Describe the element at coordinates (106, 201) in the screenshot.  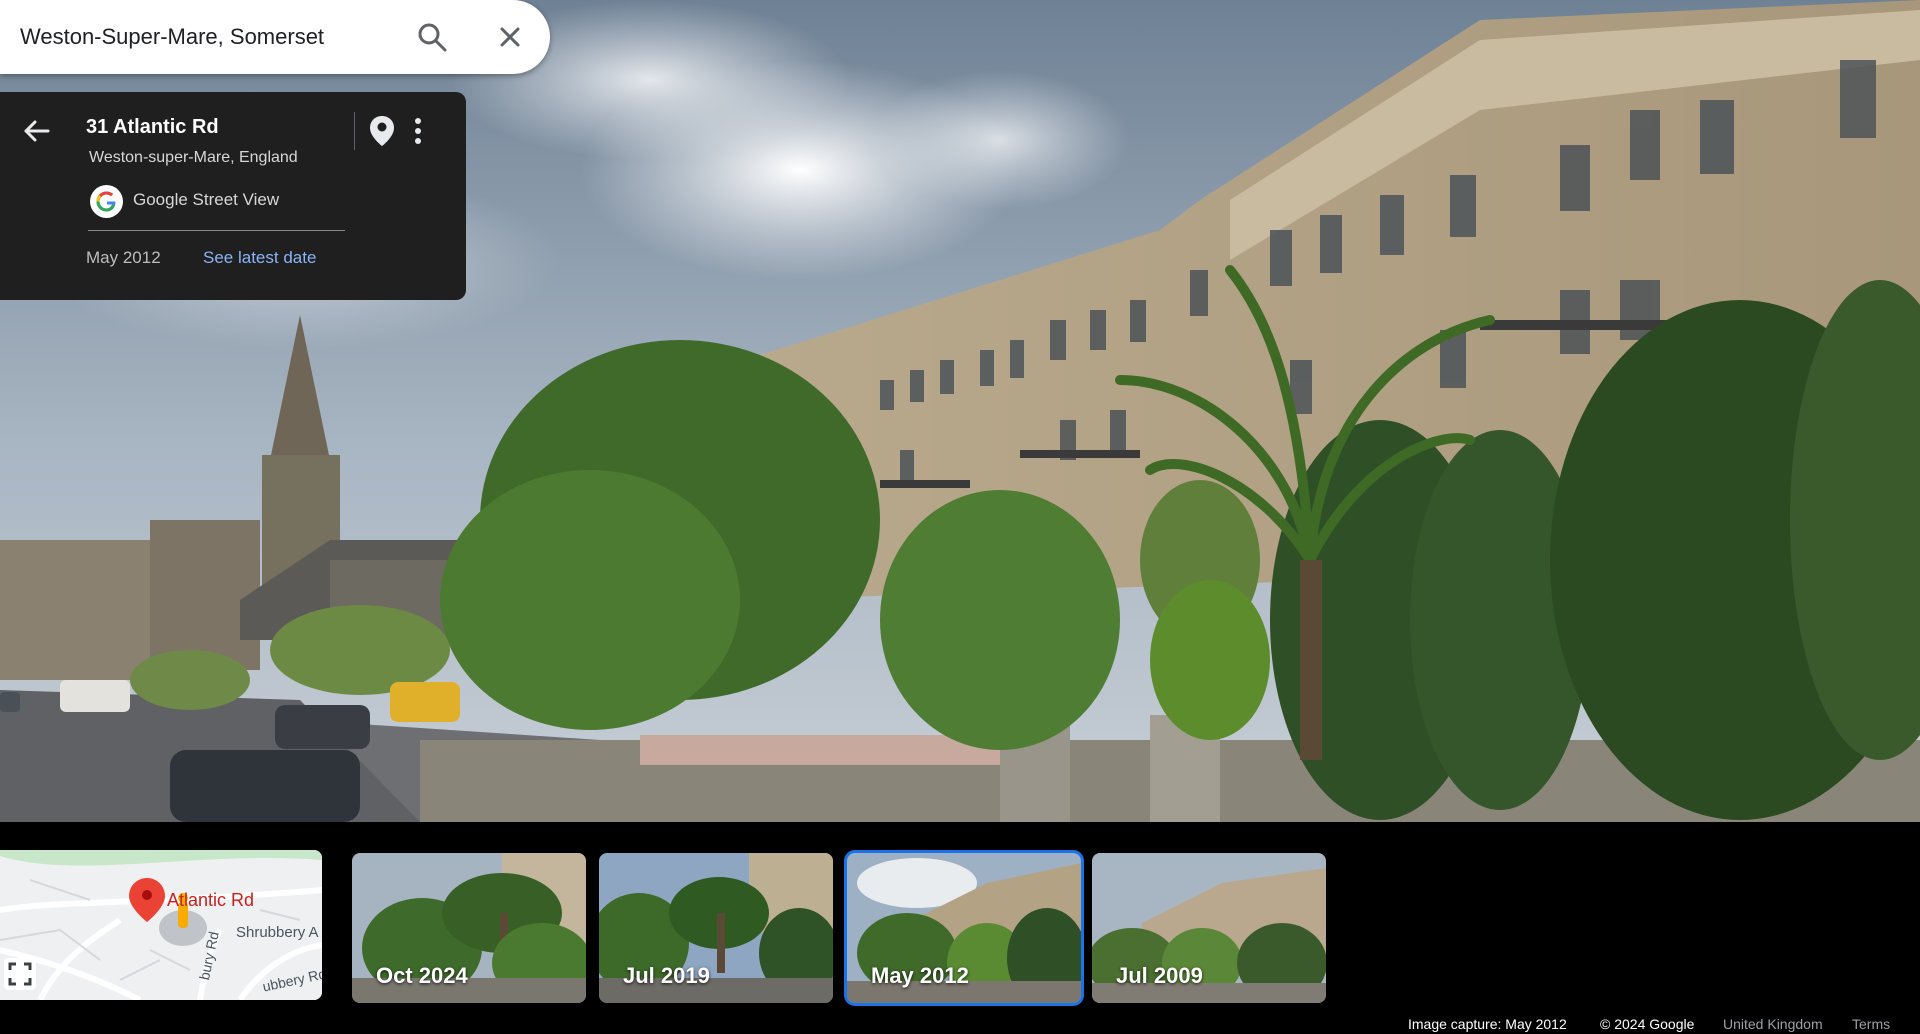
I see `google-logo` at that location.